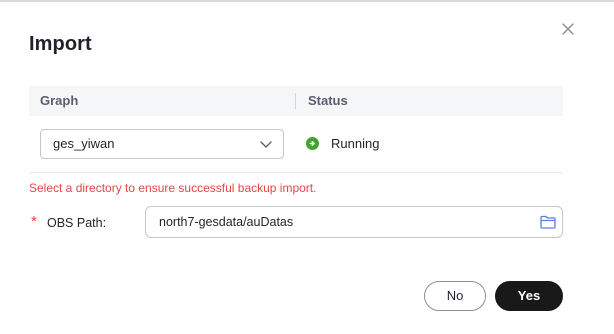 This screenshot has width=614, height=334. I want to click on obs-path-label: OBS Path:, so click(77, 223).